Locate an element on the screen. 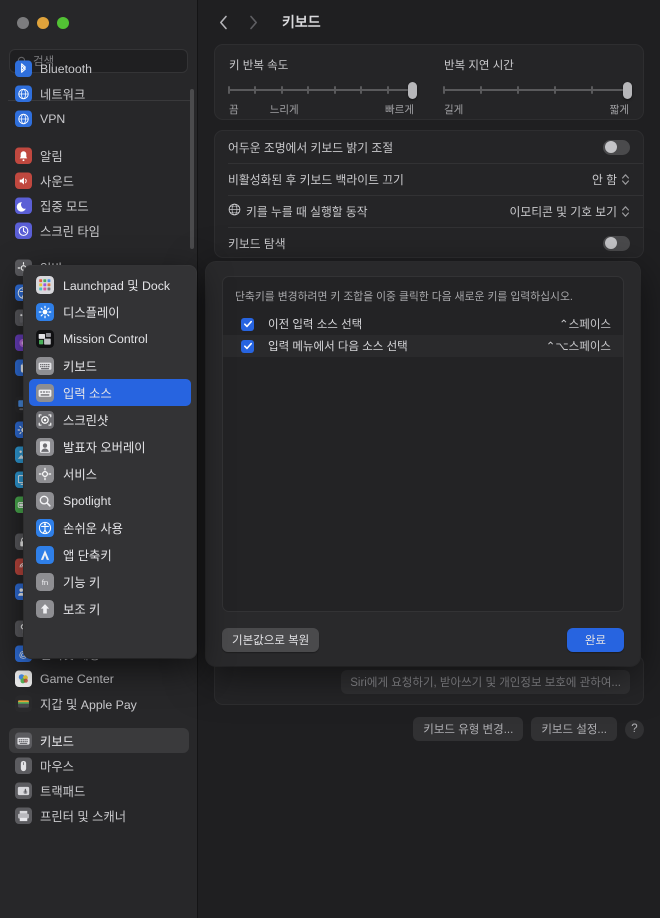 The image size is (660, 918). option-label-wrap: 비활성화된 후 키보드 백라이트 끄기 is located at coordinates (316, 179).